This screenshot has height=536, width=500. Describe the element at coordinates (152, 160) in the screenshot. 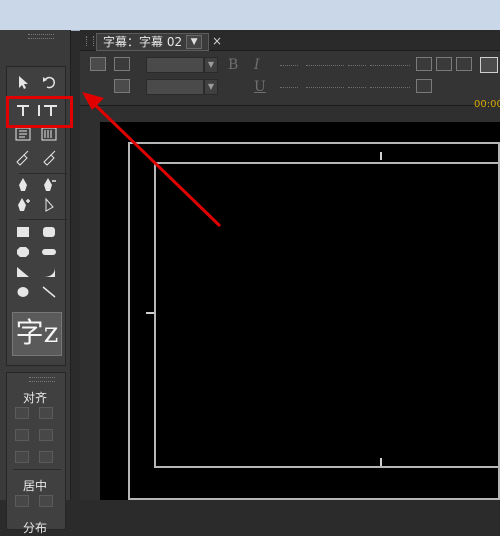

I see `red-annotation-arrow` at that location.